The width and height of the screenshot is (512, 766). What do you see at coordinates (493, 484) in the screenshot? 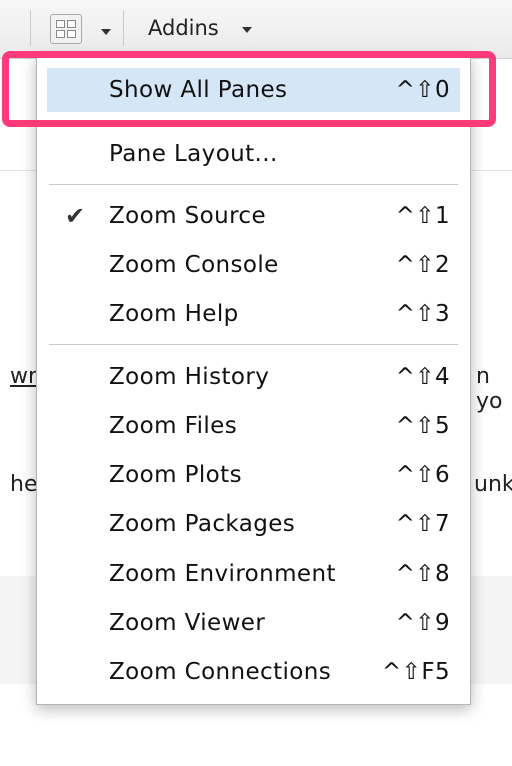
I see `editor-text-fragment: unk` at bounding box center [493, 484].